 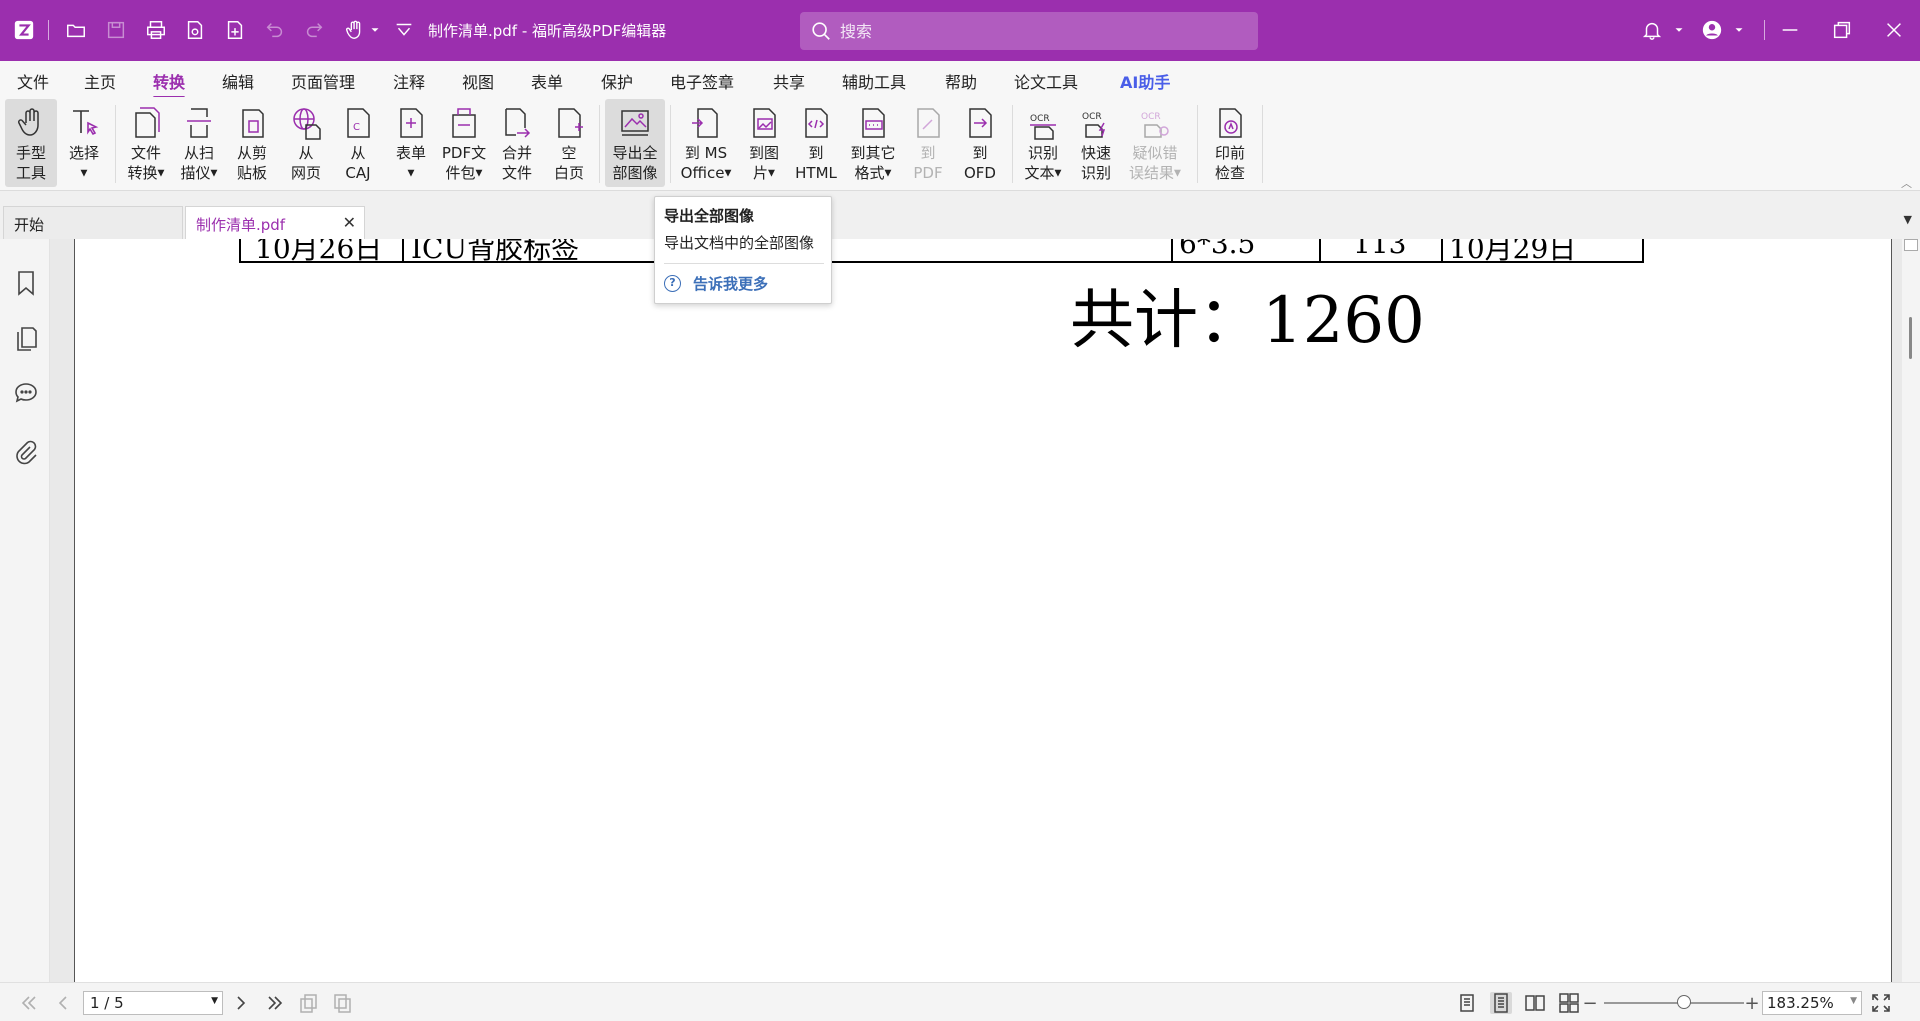 I want to click on menu-e-signature: 电子签章, so click(x=702, y=81).